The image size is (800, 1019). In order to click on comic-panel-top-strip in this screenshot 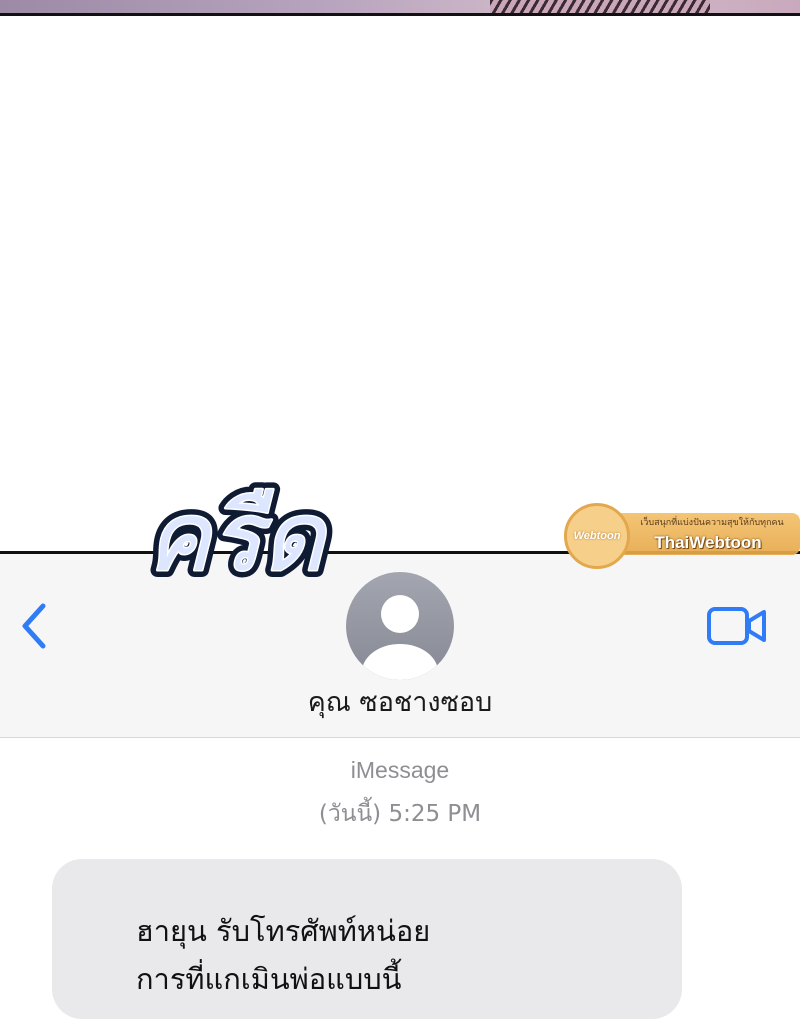, I will do `click(400, 8)`.